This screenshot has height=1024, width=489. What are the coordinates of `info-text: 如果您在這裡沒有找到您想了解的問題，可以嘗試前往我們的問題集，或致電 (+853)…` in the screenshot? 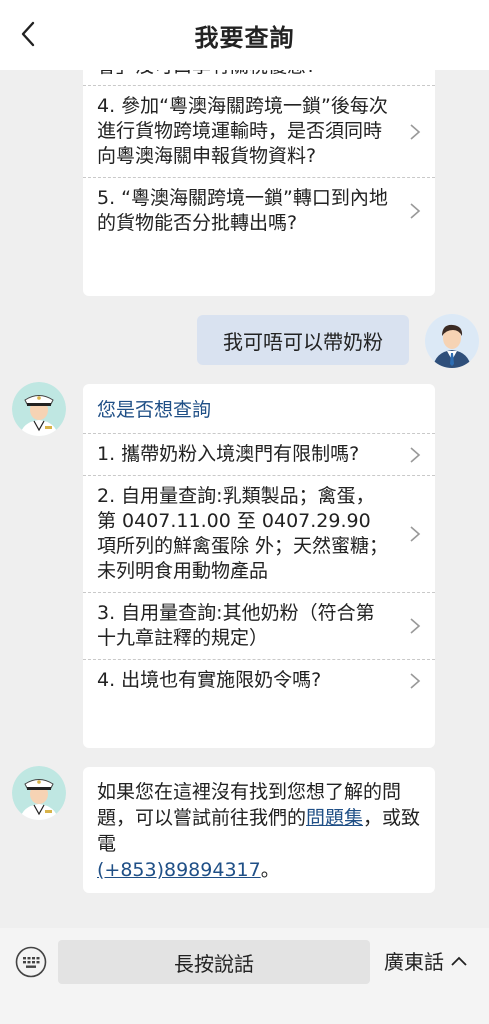 It's located at (259, 831).